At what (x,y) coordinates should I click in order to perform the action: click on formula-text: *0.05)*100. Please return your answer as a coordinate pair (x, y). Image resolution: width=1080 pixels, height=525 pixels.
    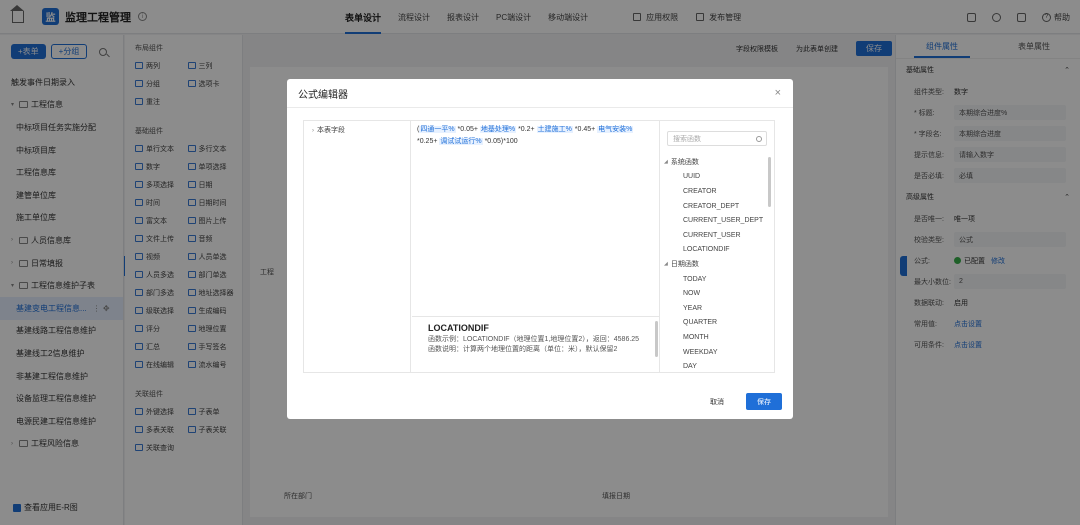
    Looking at the image, I should click on (500, 141).